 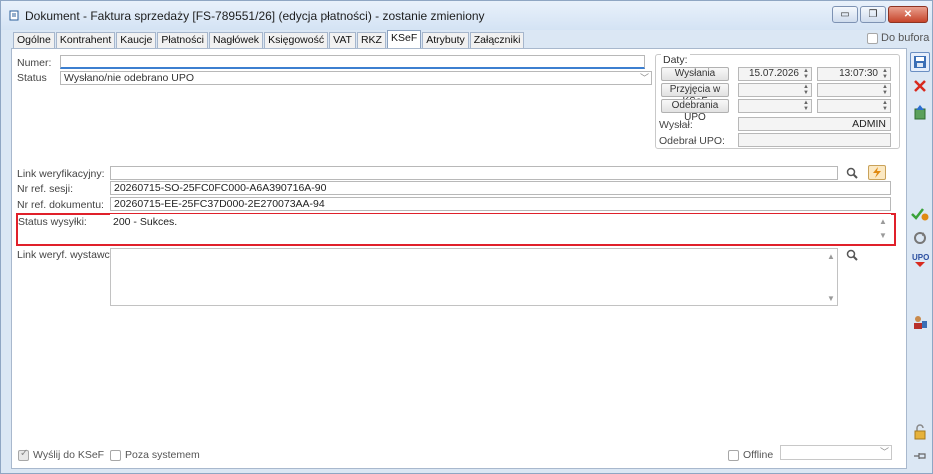 I want to click on link-weryf-wyst-label: Link weryf. wystawcy:, so click(x=67, y=255).